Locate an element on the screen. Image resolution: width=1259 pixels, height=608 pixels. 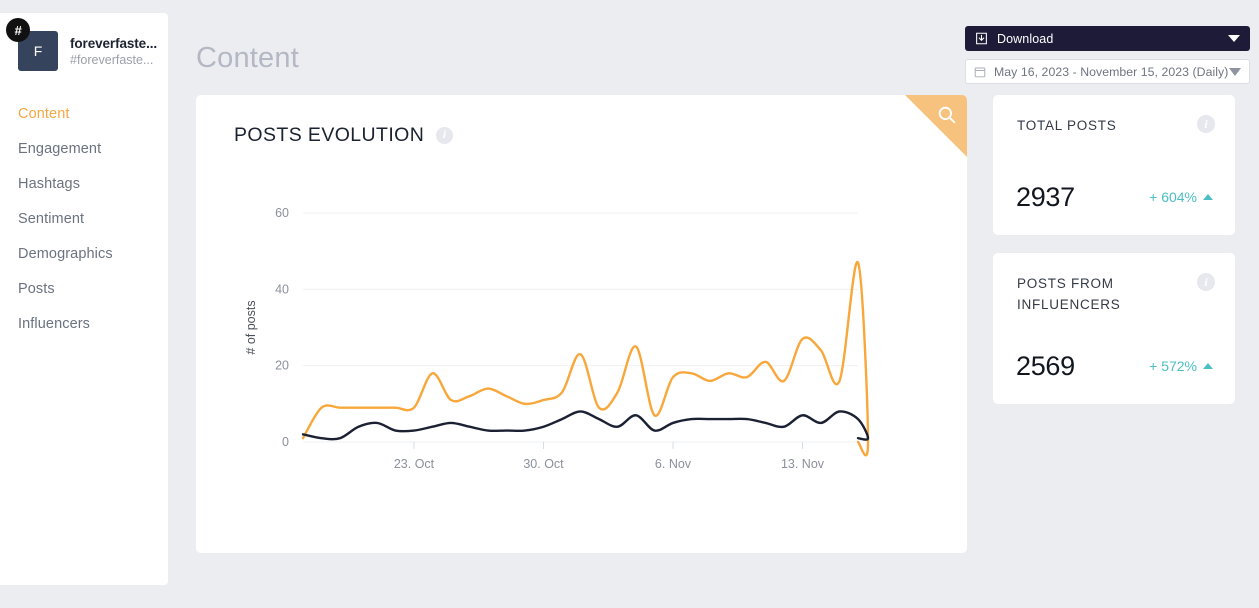
stat-delta-label: + 572% is located at coordinates (1173, 366).